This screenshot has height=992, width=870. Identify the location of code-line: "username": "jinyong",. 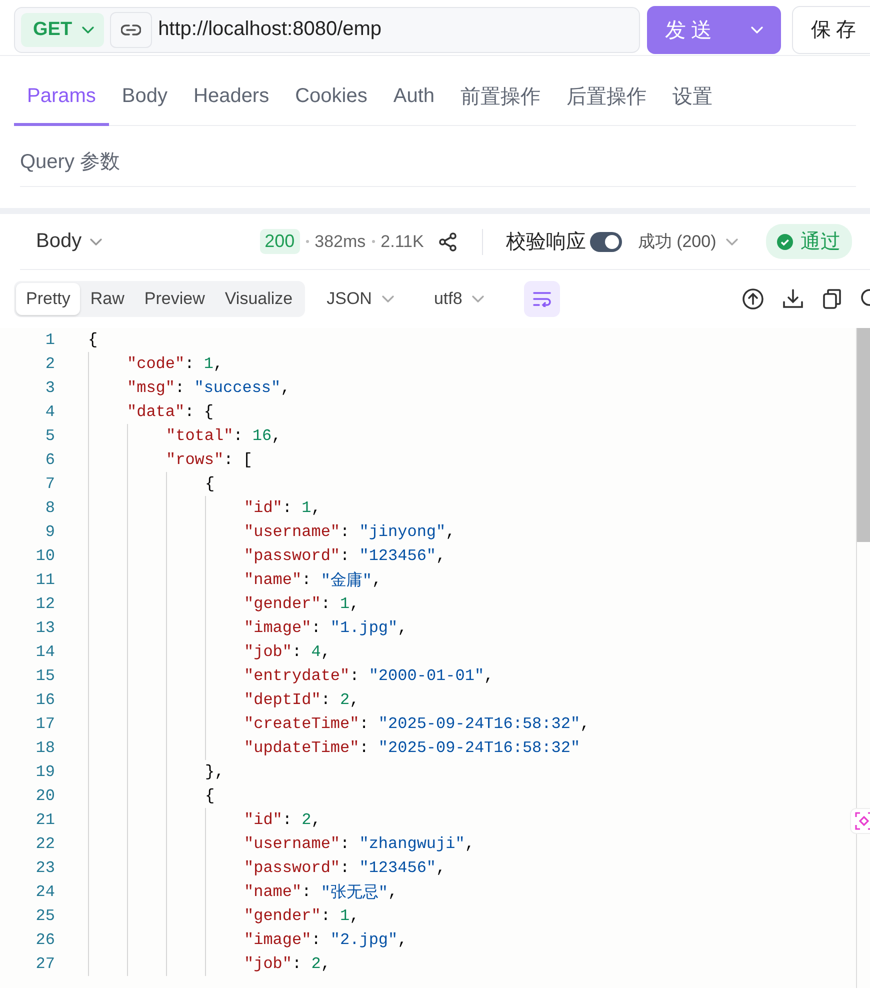
(350, 532).